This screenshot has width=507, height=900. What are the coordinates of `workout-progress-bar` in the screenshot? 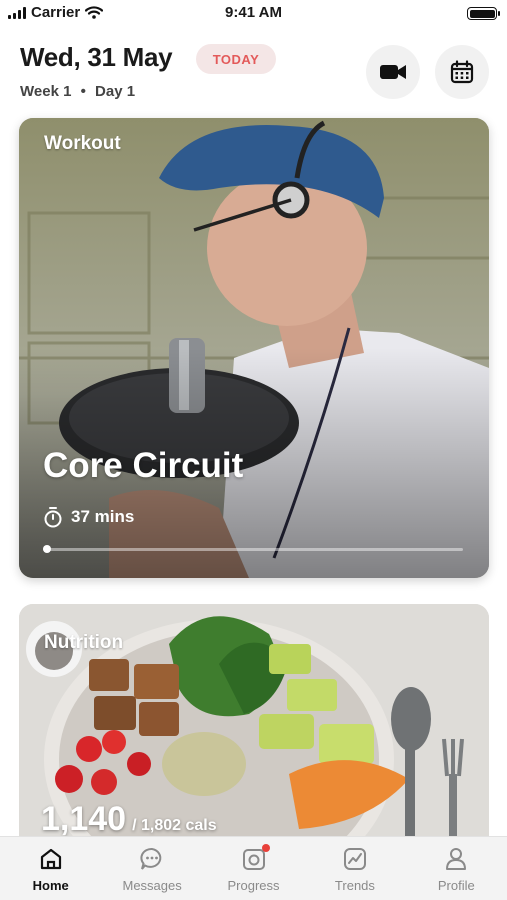 It's located at (253, 549).